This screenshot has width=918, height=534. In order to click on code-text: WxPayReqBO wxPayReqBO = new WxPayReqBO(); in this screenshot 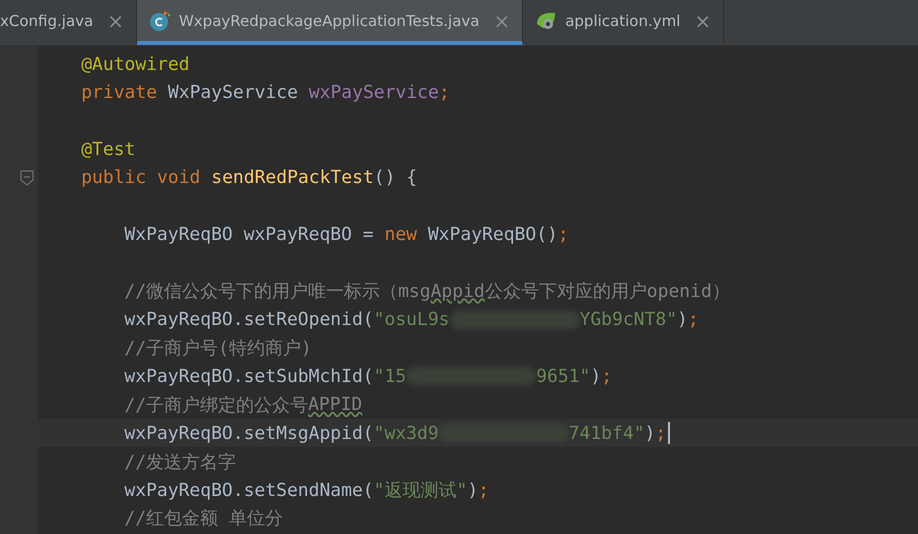, I will do `click(346, 235)`.